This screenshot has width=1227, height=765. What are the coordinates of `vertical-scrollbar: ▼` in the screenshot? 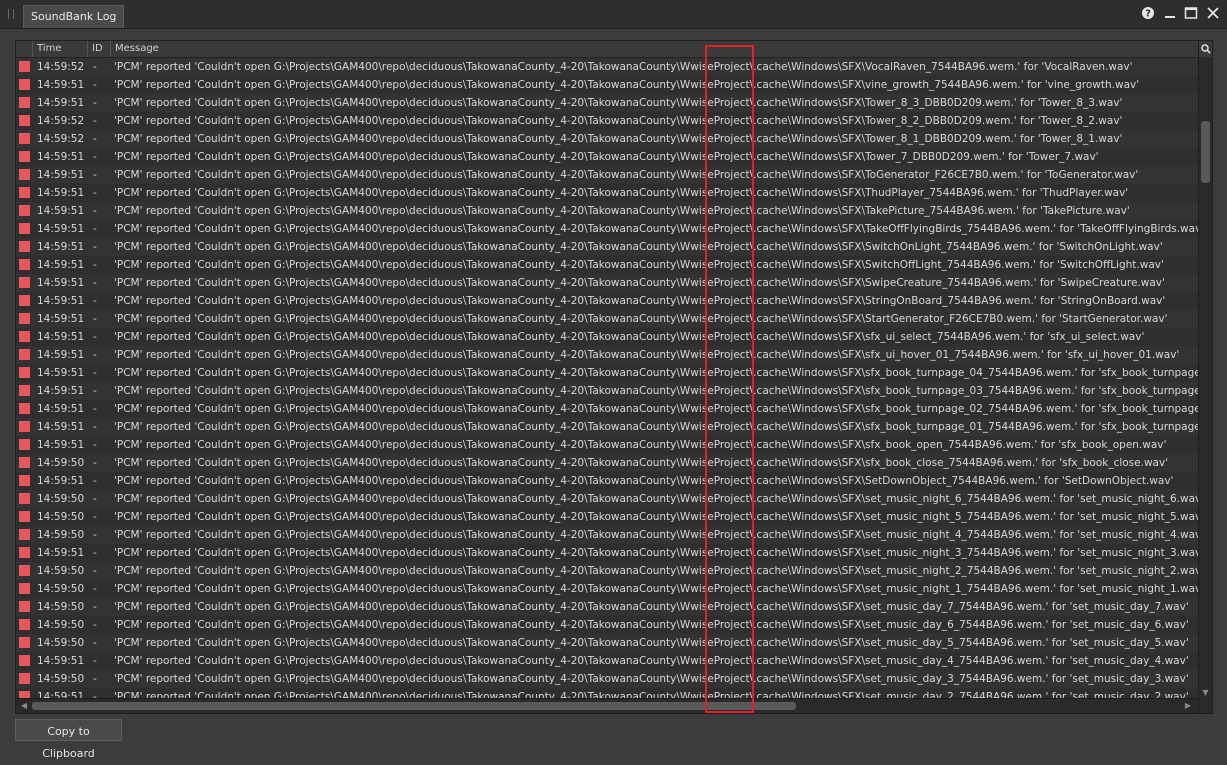 It's located at (1205, 377).